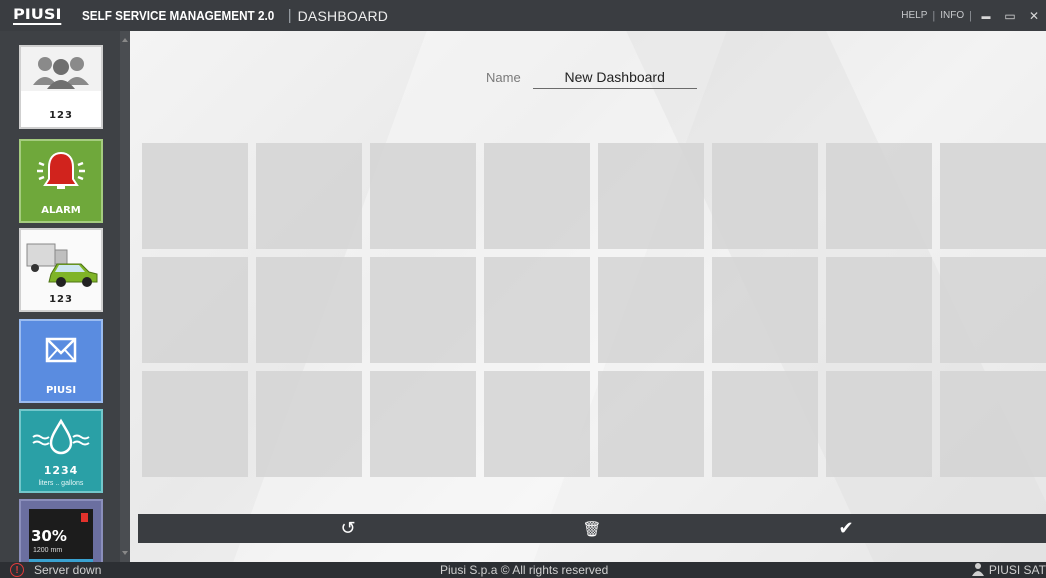  I want to click on alarm-tile: ALARM, so click(61, 181).